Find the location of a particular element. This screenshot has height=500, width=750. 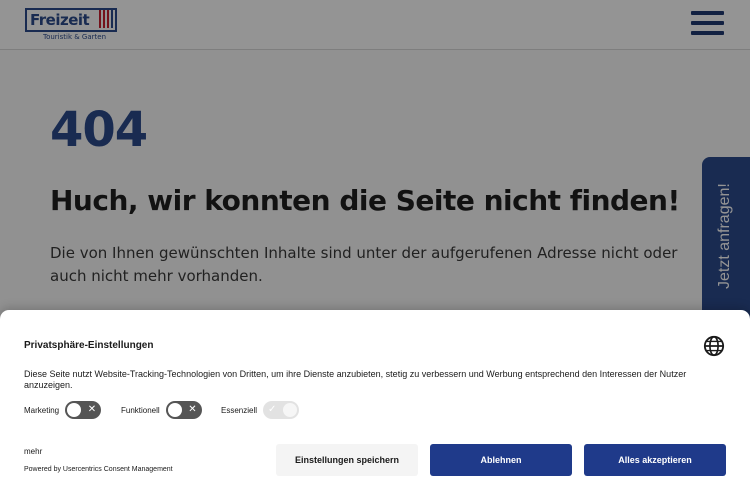

more-link: mehr is located at coordinates (33, 451).